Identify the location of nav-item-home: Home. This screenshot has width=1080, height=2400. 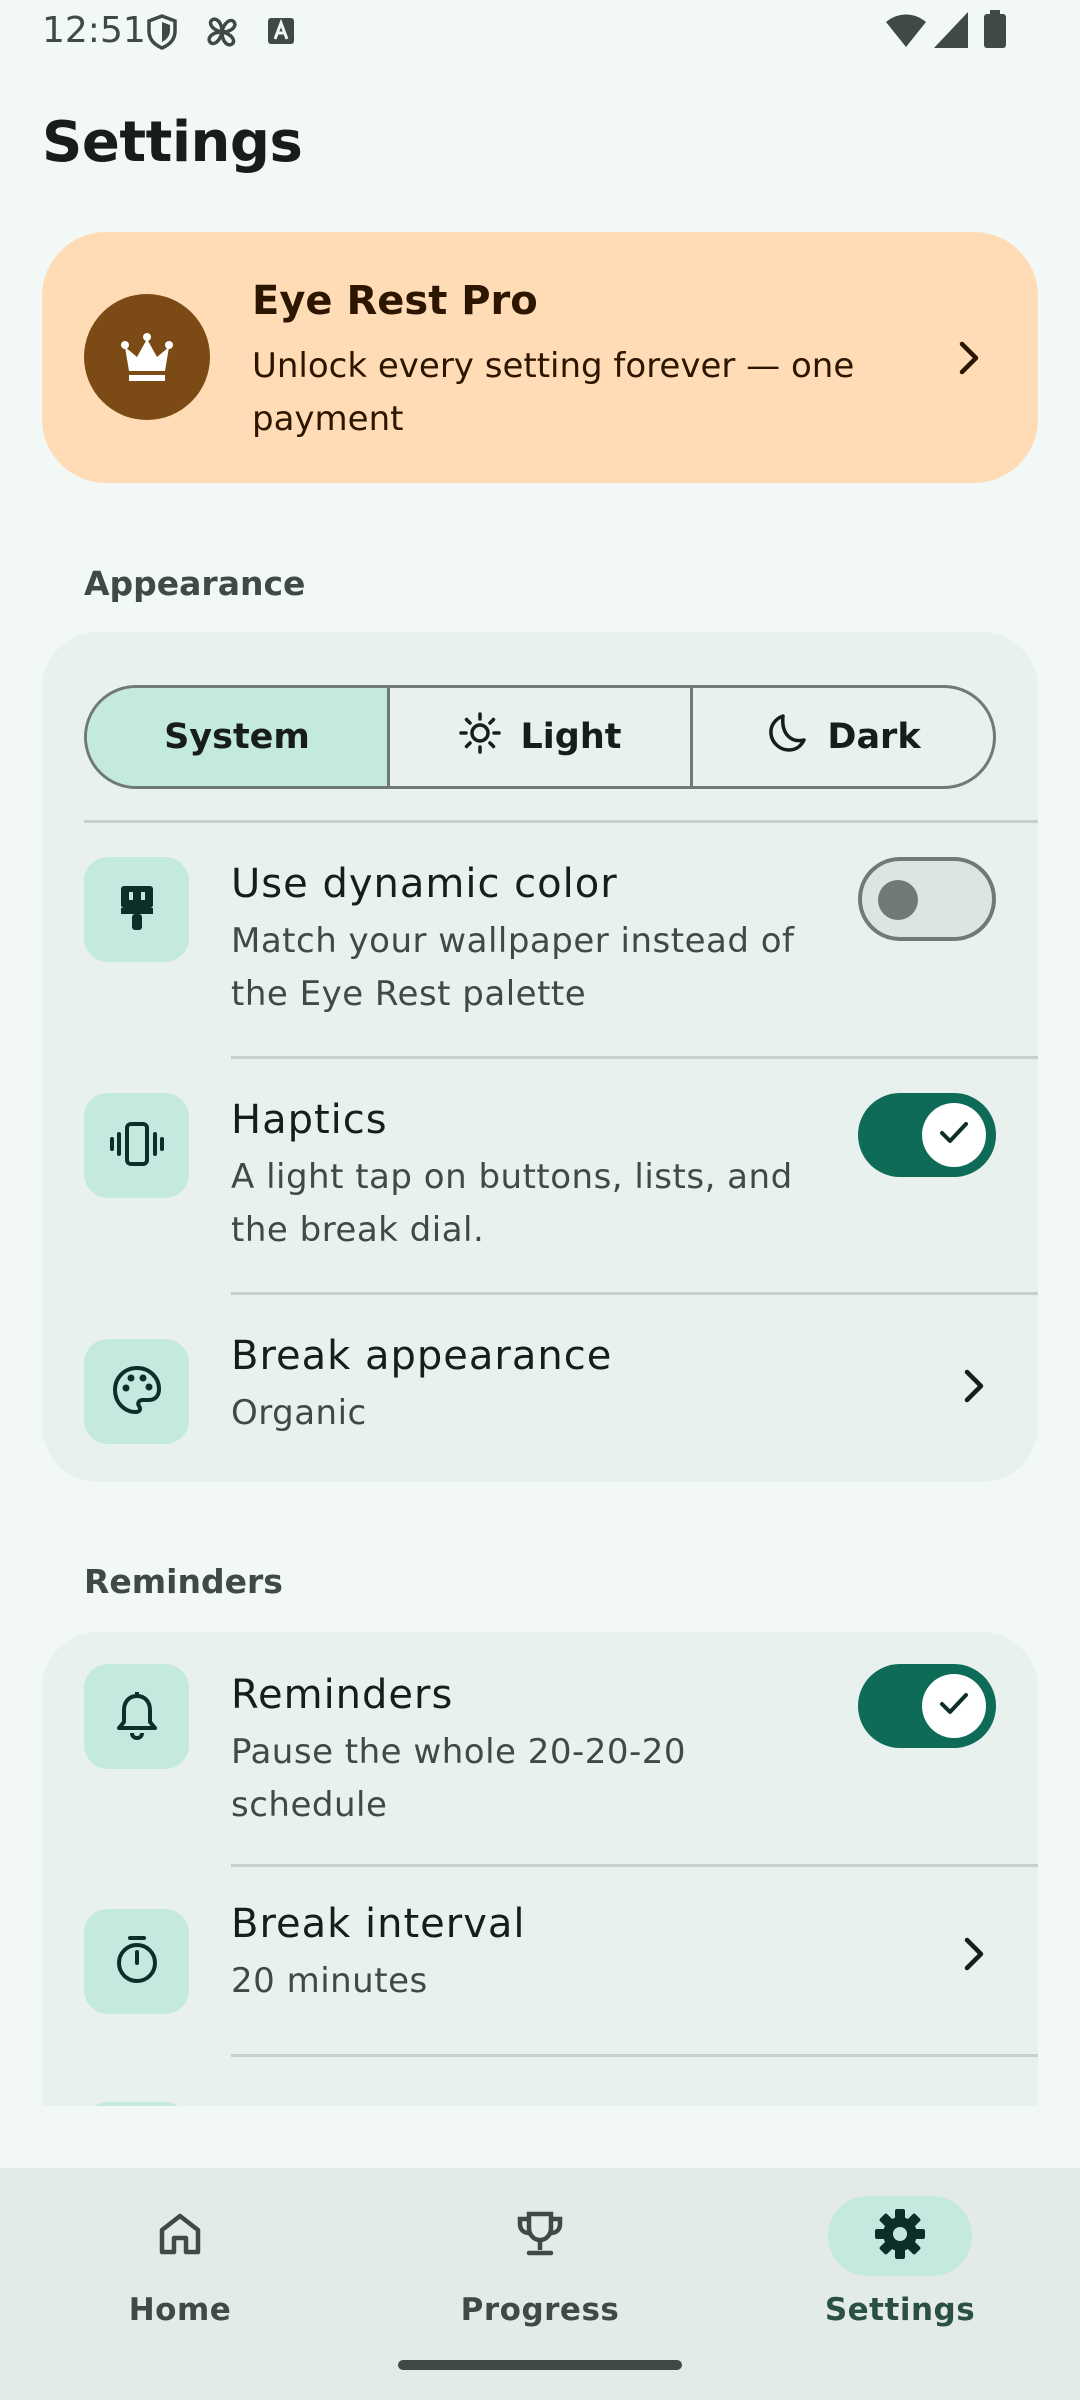
(180, 2255).